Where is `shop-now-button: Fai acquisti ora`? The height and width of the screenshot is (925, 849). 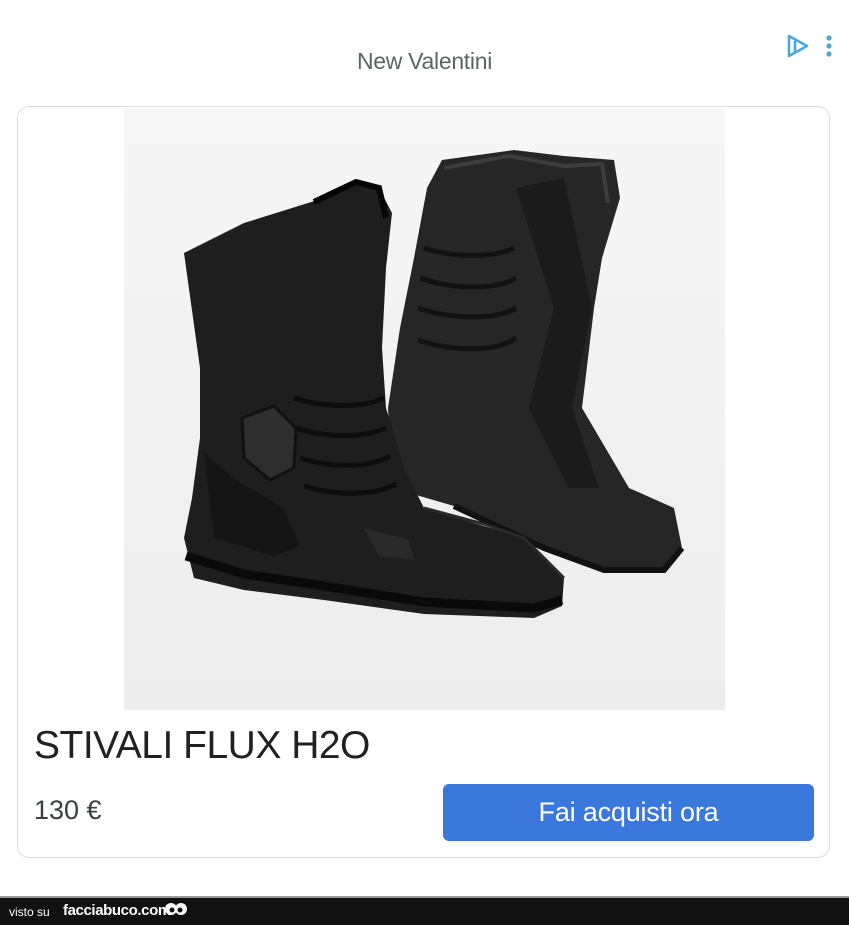 shop-now-button: Fai acquisti ora is located at coordinates (628, 812).